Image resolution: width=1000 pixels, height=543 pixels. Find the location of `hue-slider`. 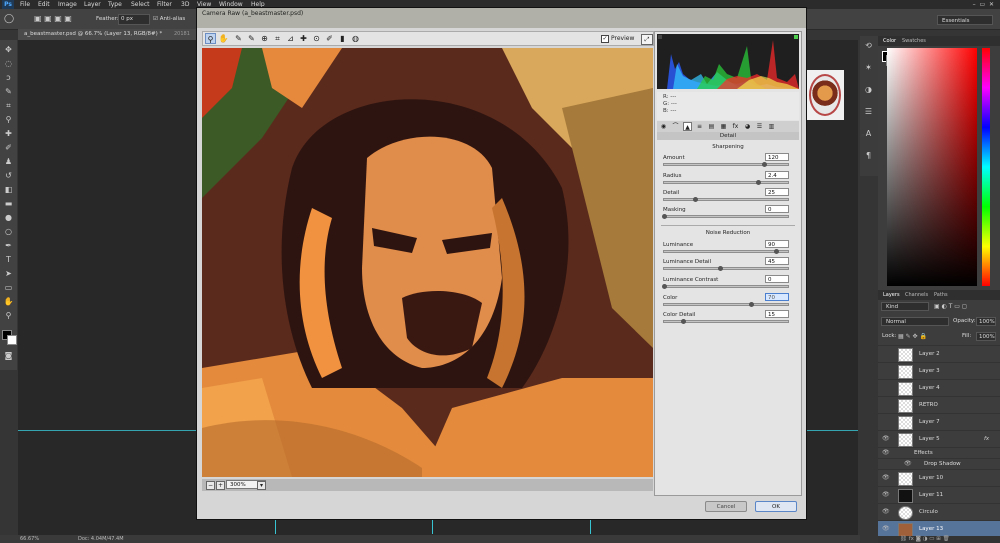

hue-slider is located at coordinates (986, 167).